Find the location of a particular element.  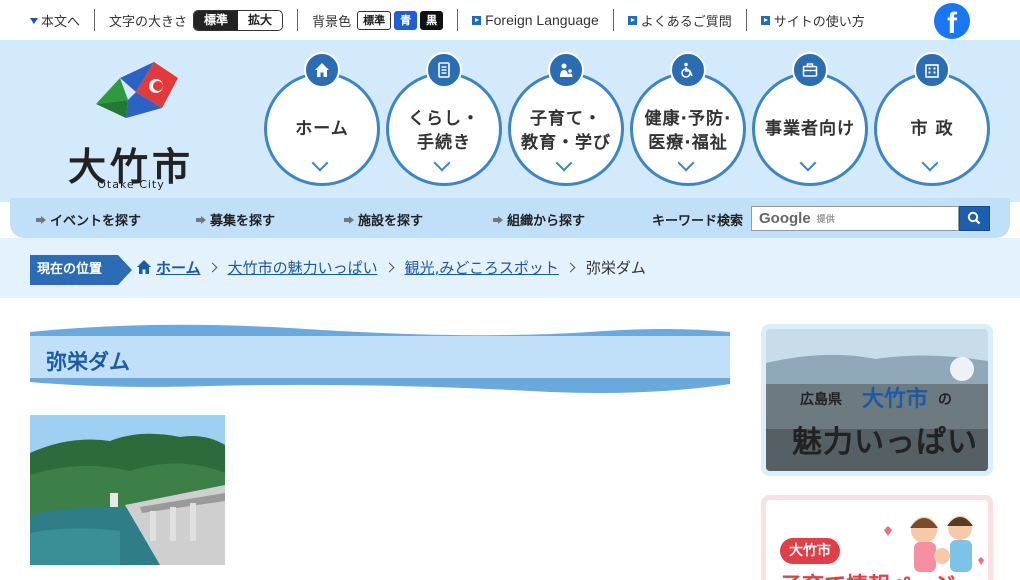

page-title-banner is located at coordinates (380, 360).